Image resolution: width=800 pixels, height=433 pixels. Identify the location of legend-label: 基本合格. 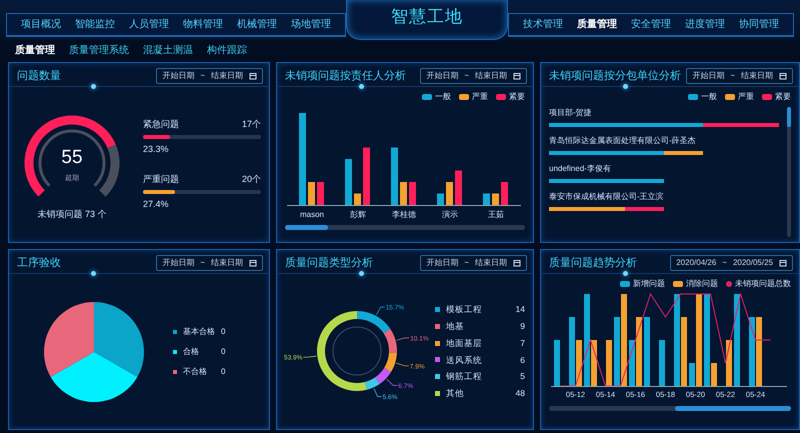
(199, 332).